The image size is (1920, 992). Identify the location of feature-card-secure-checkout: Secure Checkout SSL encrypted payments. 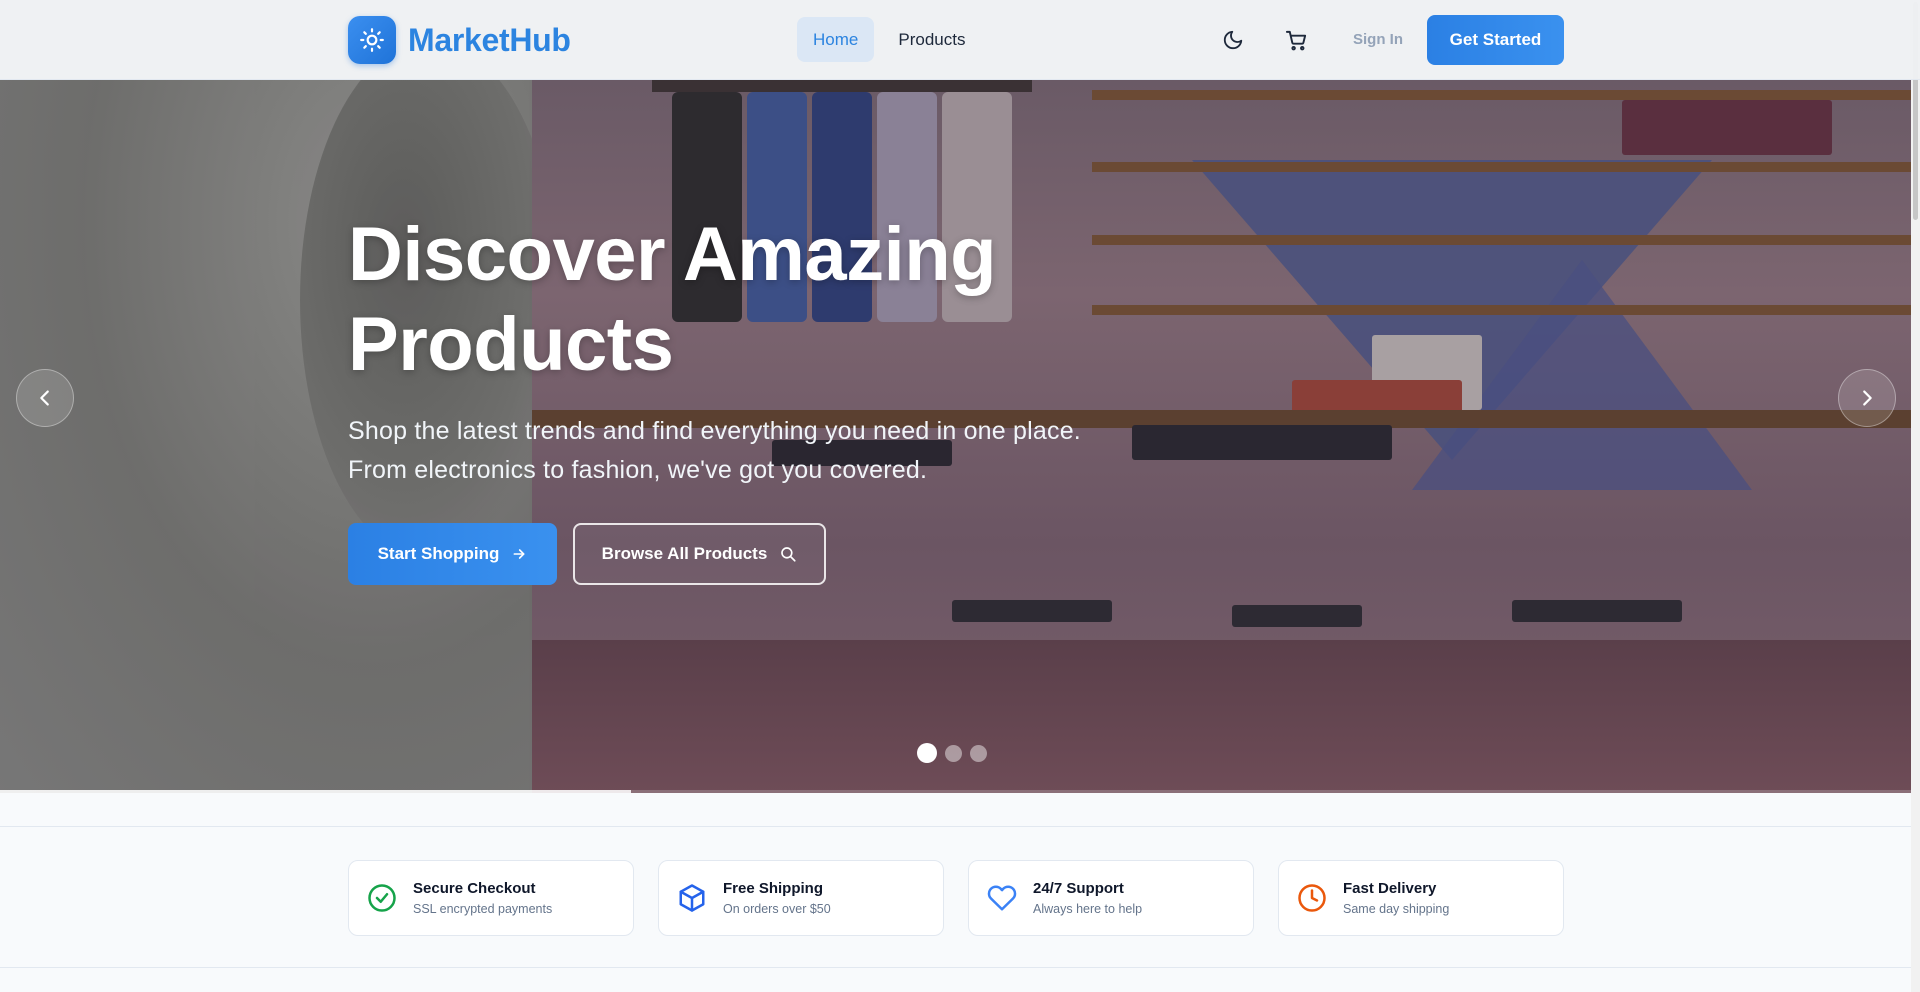
(491, 898).